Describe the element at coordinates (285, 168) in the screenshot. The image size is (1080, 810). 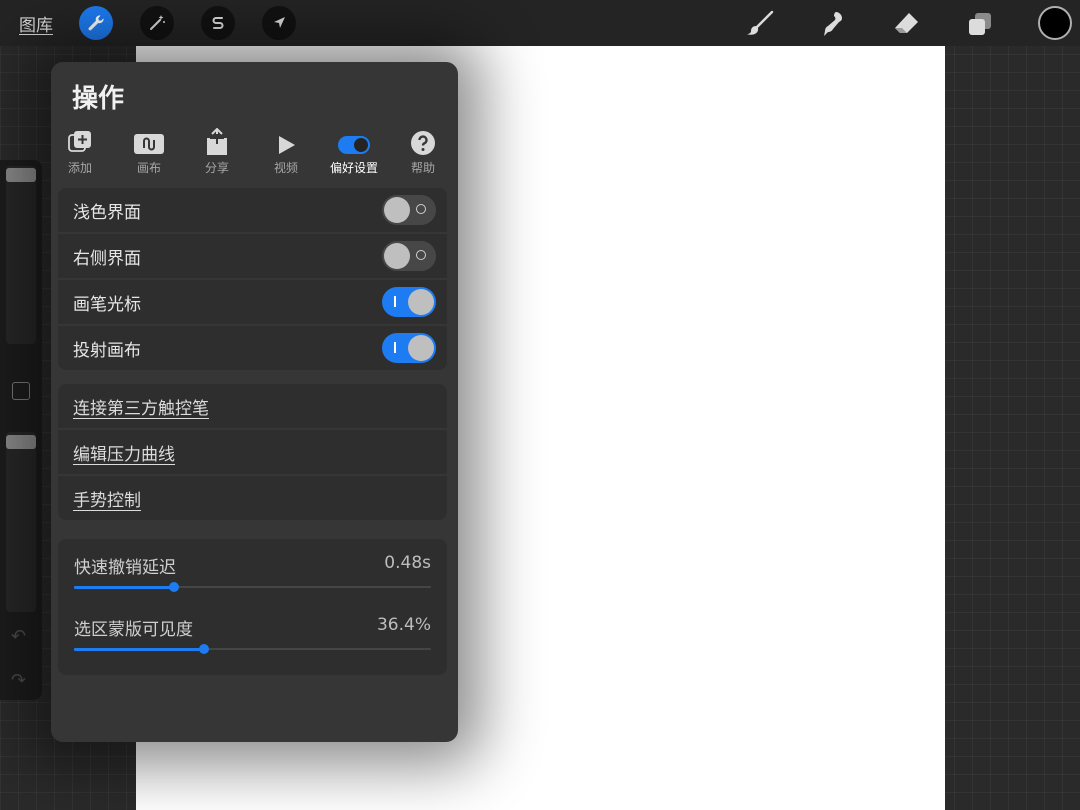
I see `tab-video-label: 视频` at that location.